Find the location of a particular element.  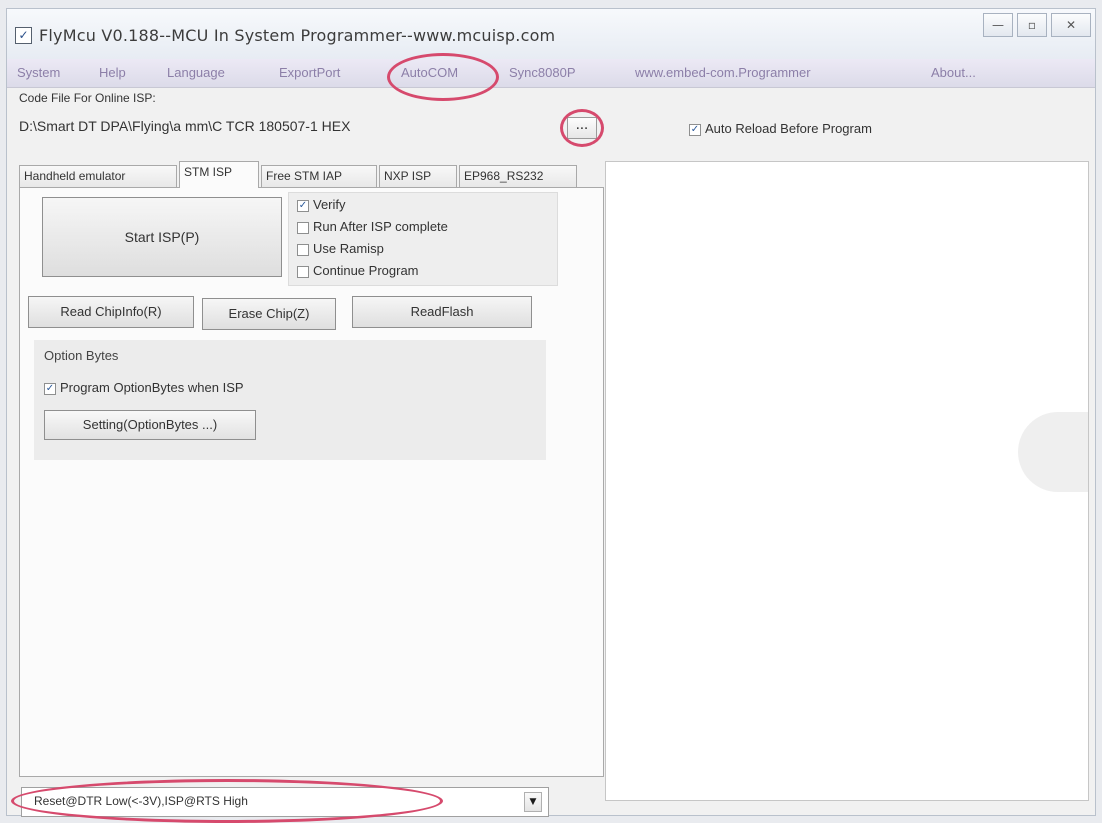

minimize-button: — is located at coordinates (998, 25).